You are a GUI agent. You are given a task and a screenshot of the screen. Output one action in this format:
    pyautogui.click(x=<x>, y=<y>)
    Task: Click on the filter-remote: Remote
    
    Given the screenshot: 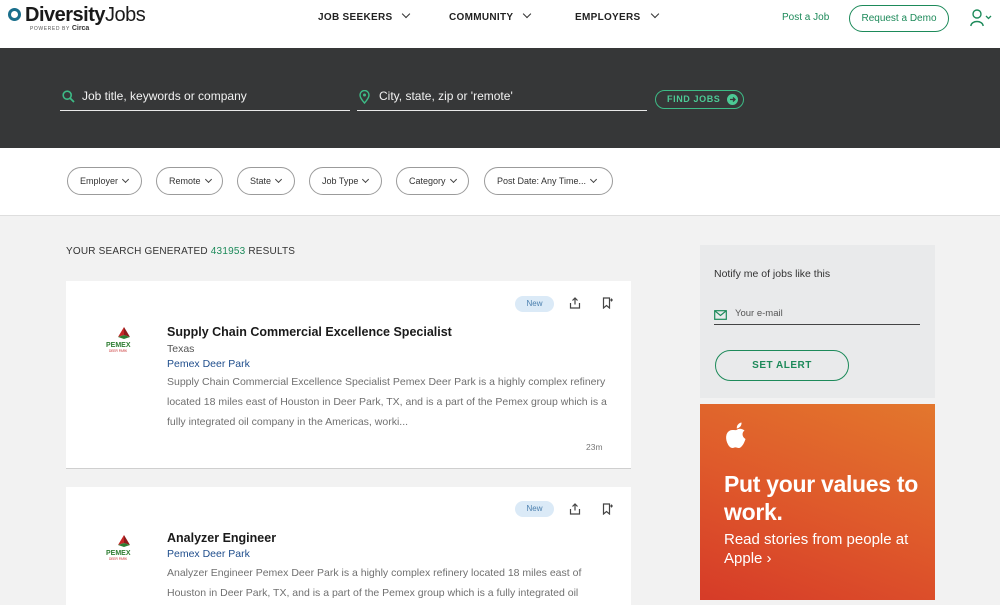 What is the action you would take?
    pyautogui.click(x=189, y=181)
    